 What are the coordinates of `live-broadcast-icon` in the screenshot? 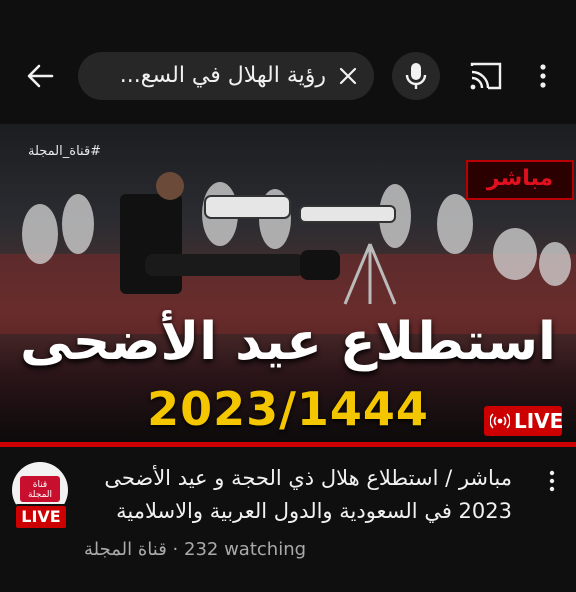 It's located at (500, 421).